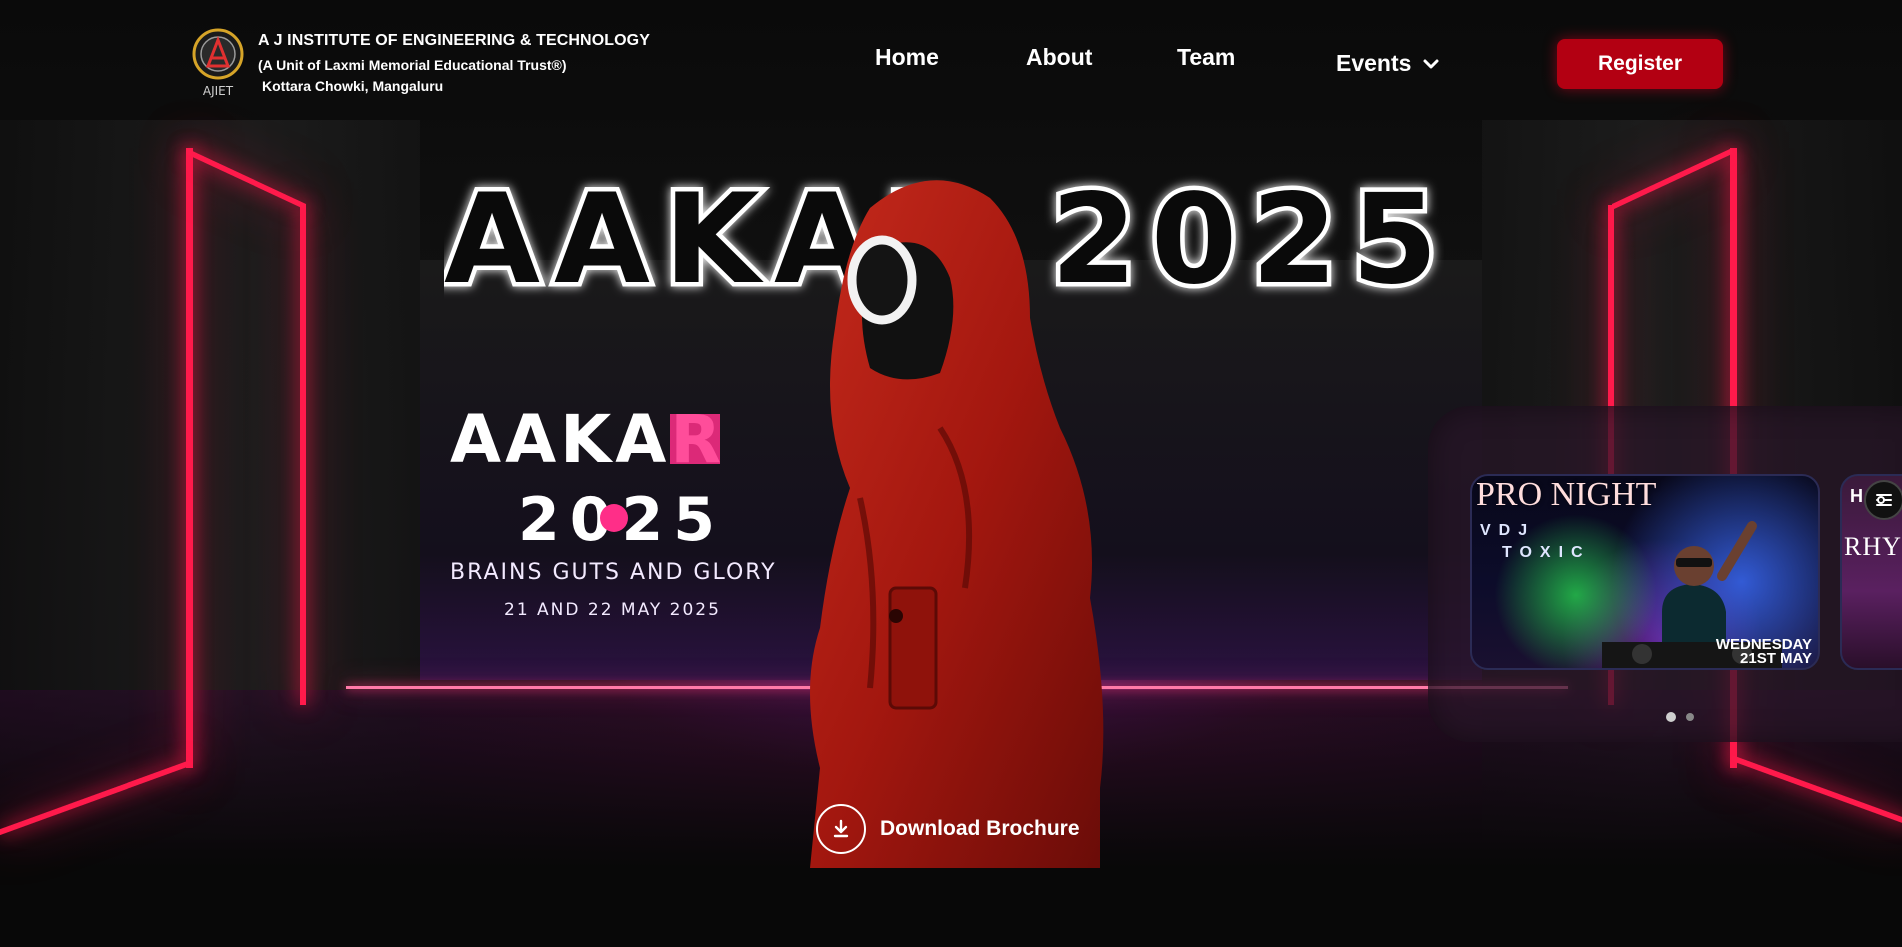  I want to click on event-card-title: PRO NIGHT, so click(1566, 494).